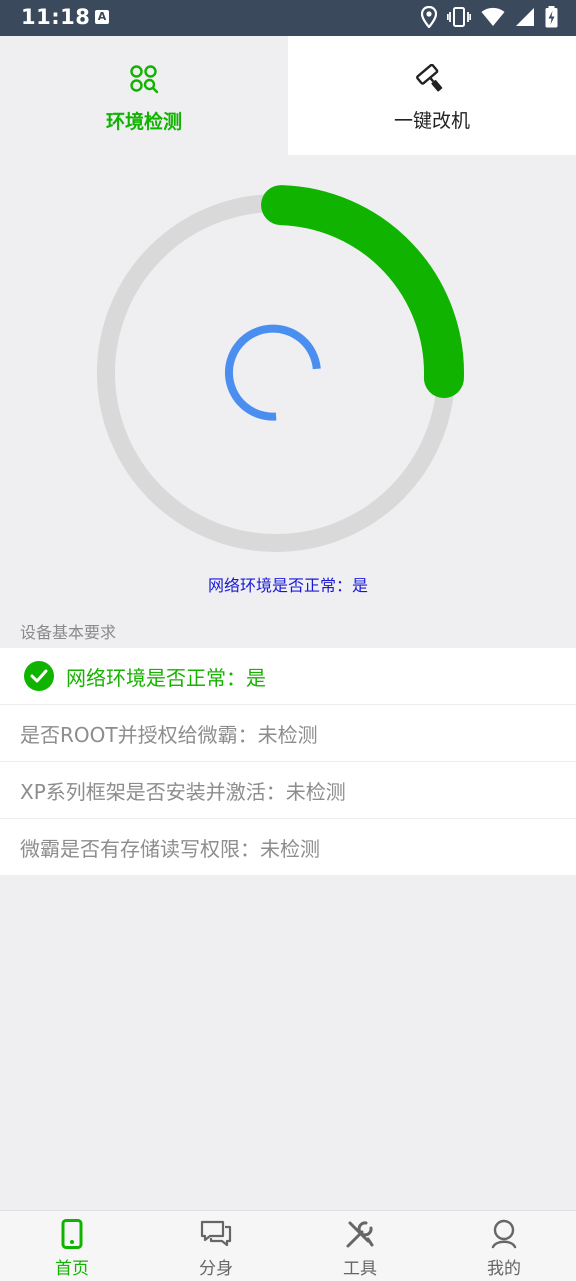 This screenshot has height=1281, width=576. What do you see at coordinates (432, 81) in the screenshot?
I see `paint-roller-icon` at bounding box center [432, 81].